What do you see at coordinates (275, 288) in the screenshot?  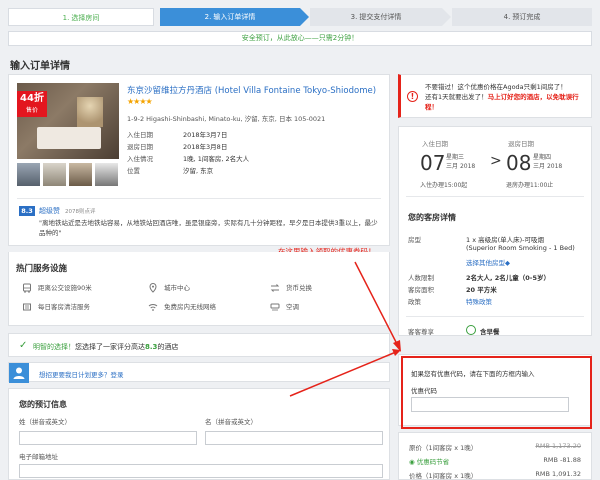 I see `currency-exchange-icon` at bounding box center [275, 288].